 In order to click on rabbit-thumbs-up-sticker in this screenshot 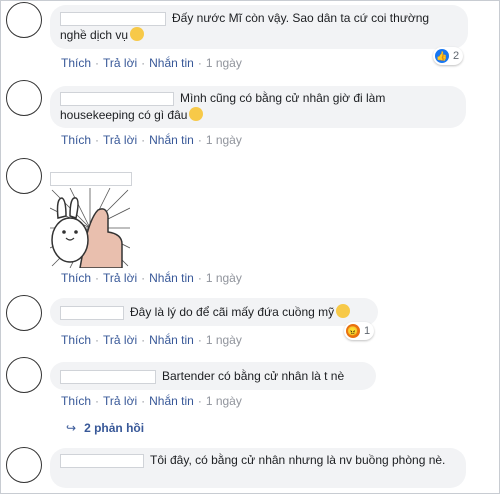, I will do `click(90, 228)`.